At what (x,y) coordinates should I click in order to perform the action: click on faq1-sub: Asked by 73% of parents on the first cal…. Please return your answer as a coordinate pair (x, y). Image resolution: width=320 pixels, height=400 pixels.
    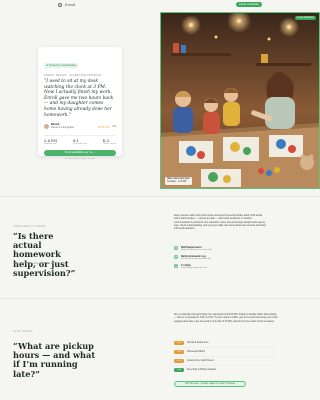
    Looking at the image, I should click on (33, 264).